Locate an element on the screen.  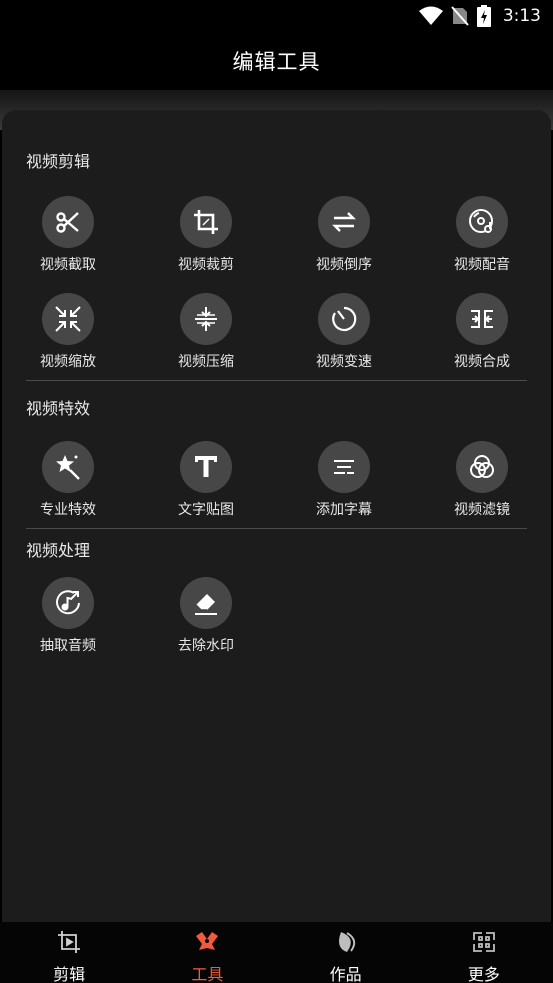
magic-wand-icon is located at coordinates (68, 467).